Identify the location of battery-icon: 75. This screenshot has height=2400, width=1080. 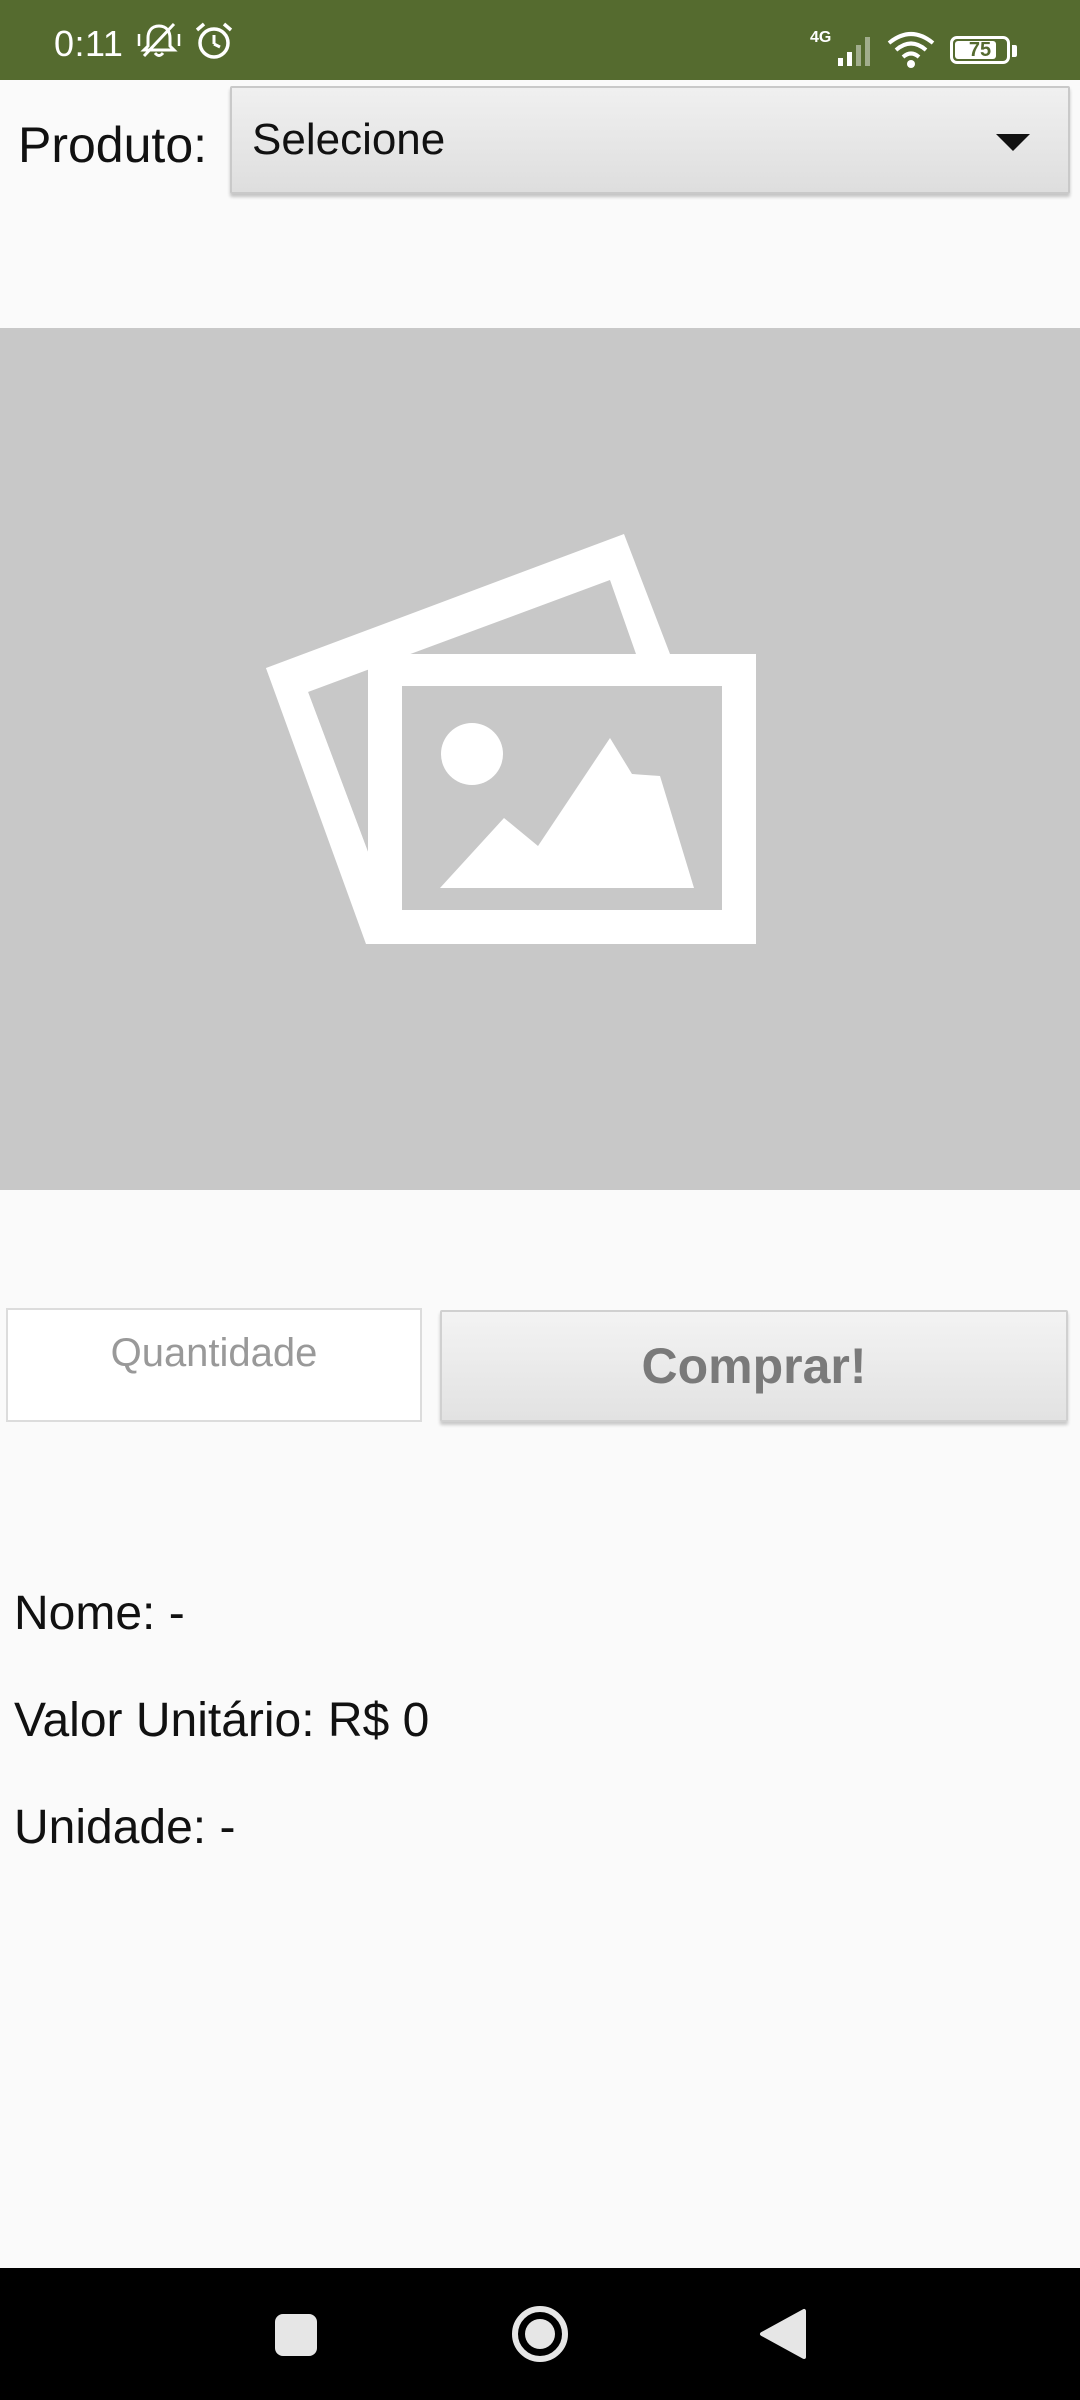
(980, 50).